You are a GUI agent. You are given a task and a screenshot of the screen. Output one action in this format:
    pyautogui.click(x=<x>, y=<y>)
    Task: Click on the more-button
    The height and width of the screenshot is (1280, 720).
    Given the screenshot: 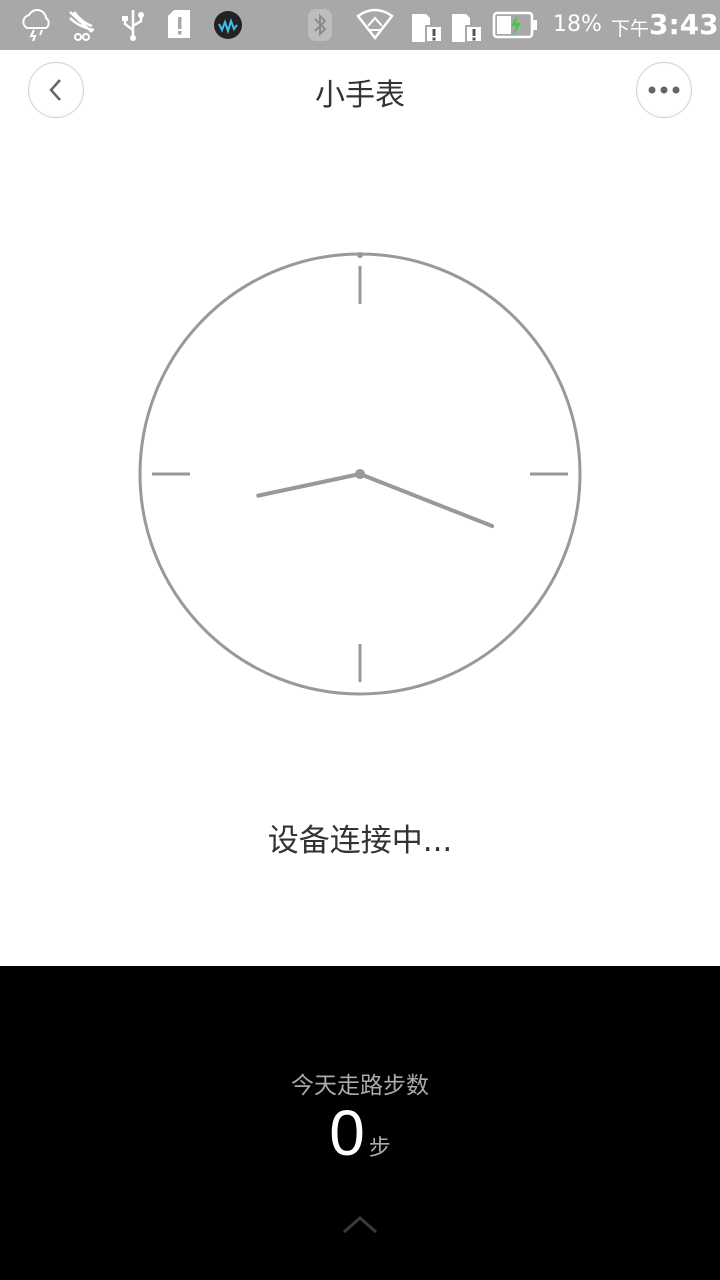 What is the action you would take?
    pyautogui.click(x=664, y=90)
    